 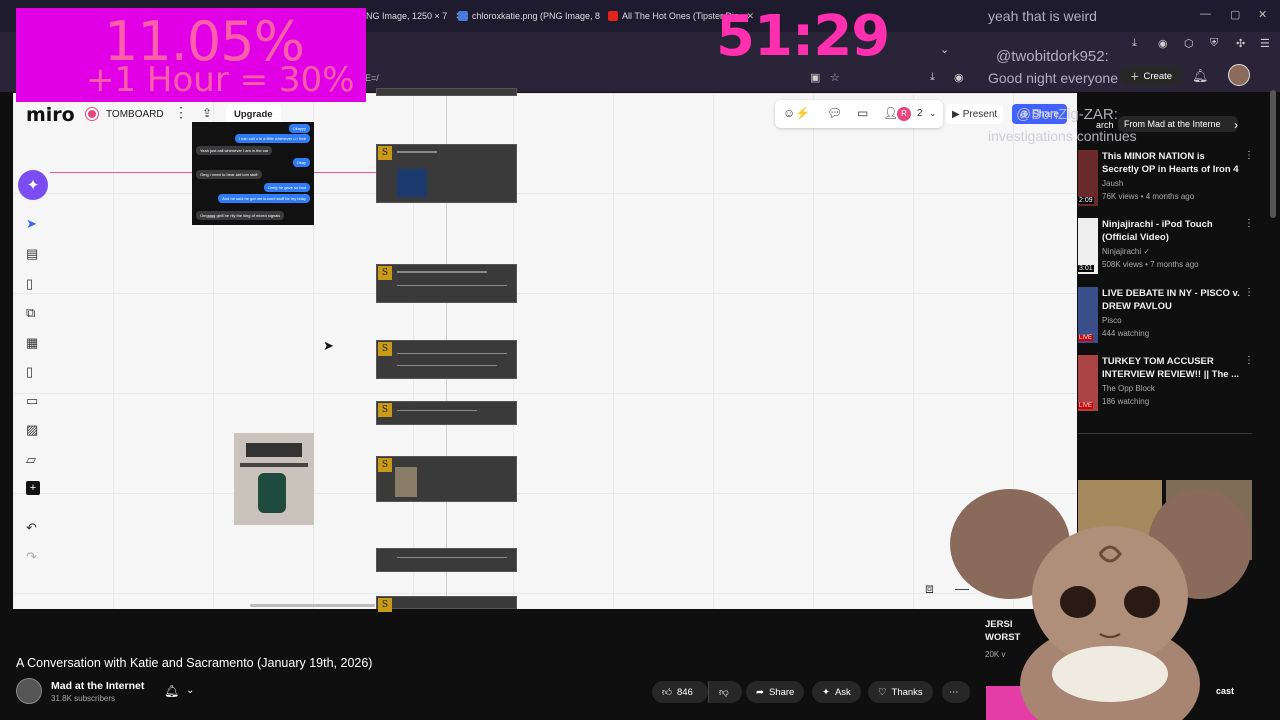 What do you see at coordinates (29, 372) in the screenshot?
I see `sticky-note-icon: ▯` at bounding box center [29, 372].